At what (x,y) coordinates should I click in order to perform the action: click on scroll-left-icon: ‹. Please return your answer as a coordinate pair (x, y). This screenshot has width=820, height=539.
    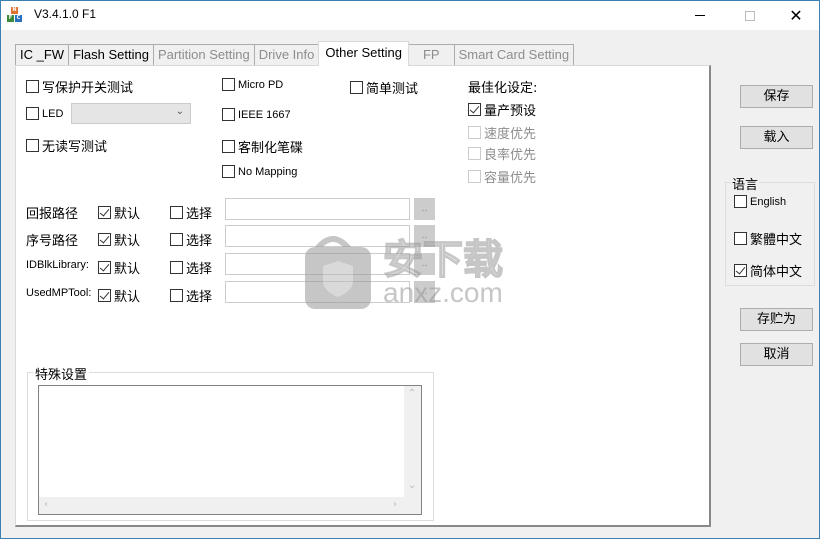
    Looking at the image, I should click on (46, 504).